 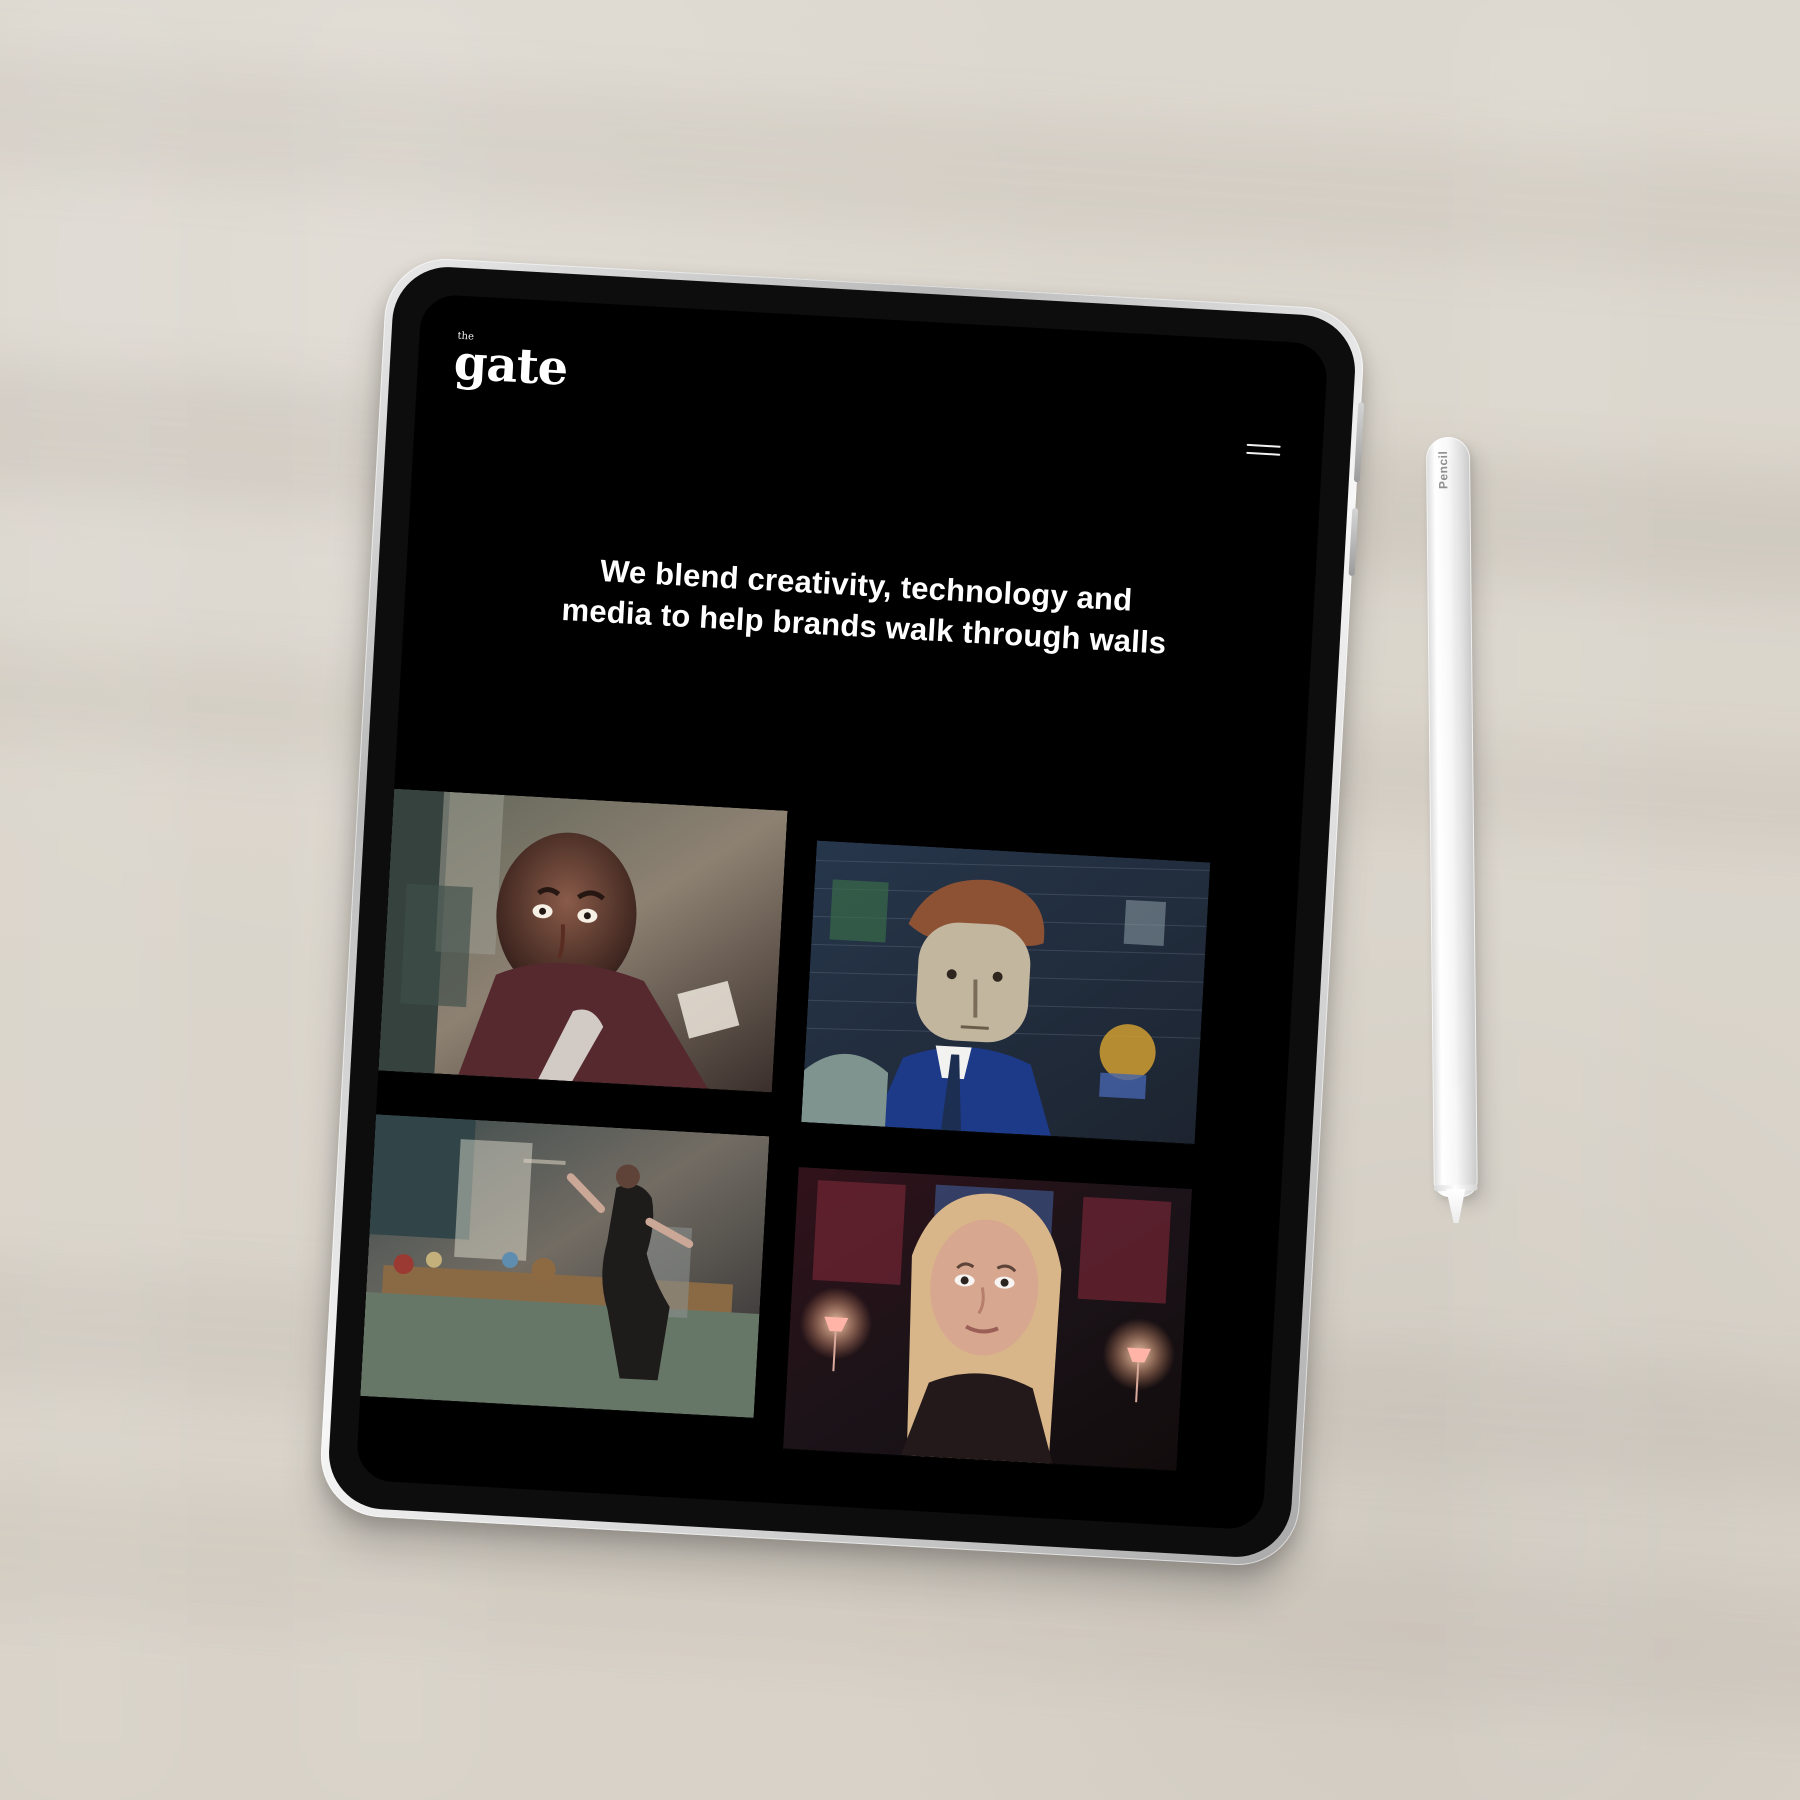 I want to click on kitchen-scene-image, so click(x=565, y=1266).